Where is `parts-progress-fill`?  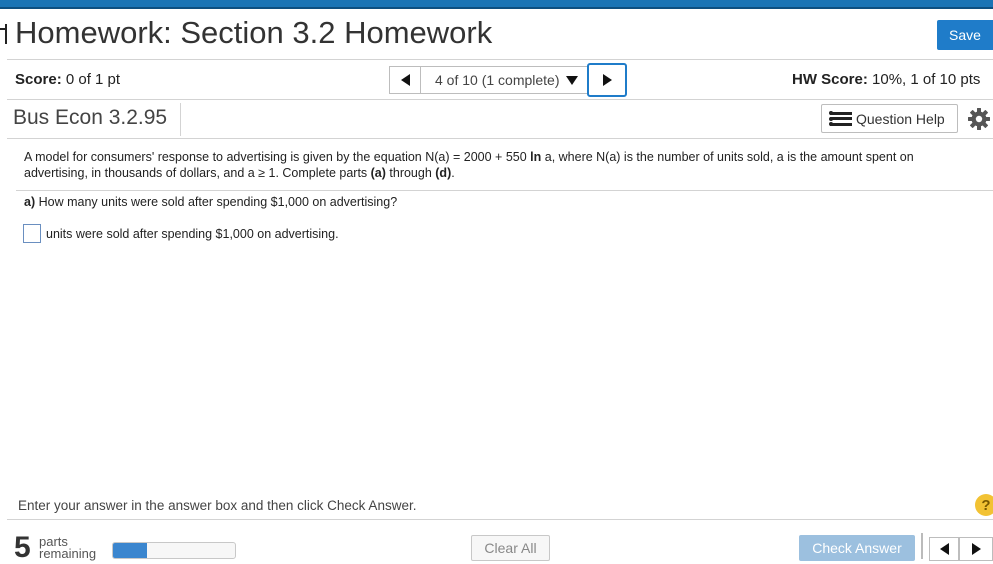 parts-progress-fill is located at coordinates (130, 550).